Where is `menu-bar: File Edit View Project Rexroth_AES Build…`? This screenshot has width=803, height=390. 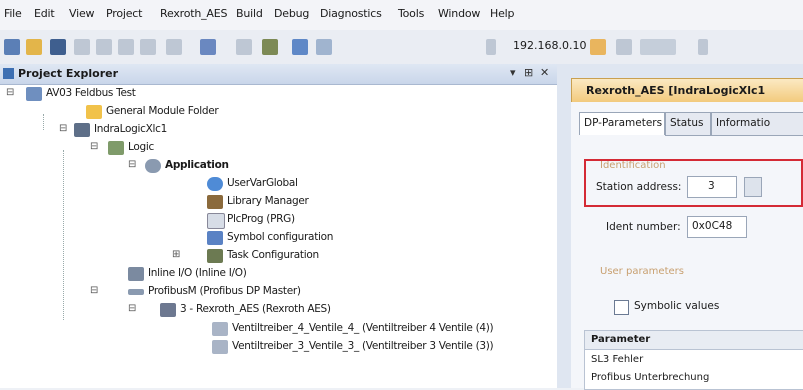
menu-bar: File Edit View Project Rexroth_AES Build… is located at coordinates (401, 15).